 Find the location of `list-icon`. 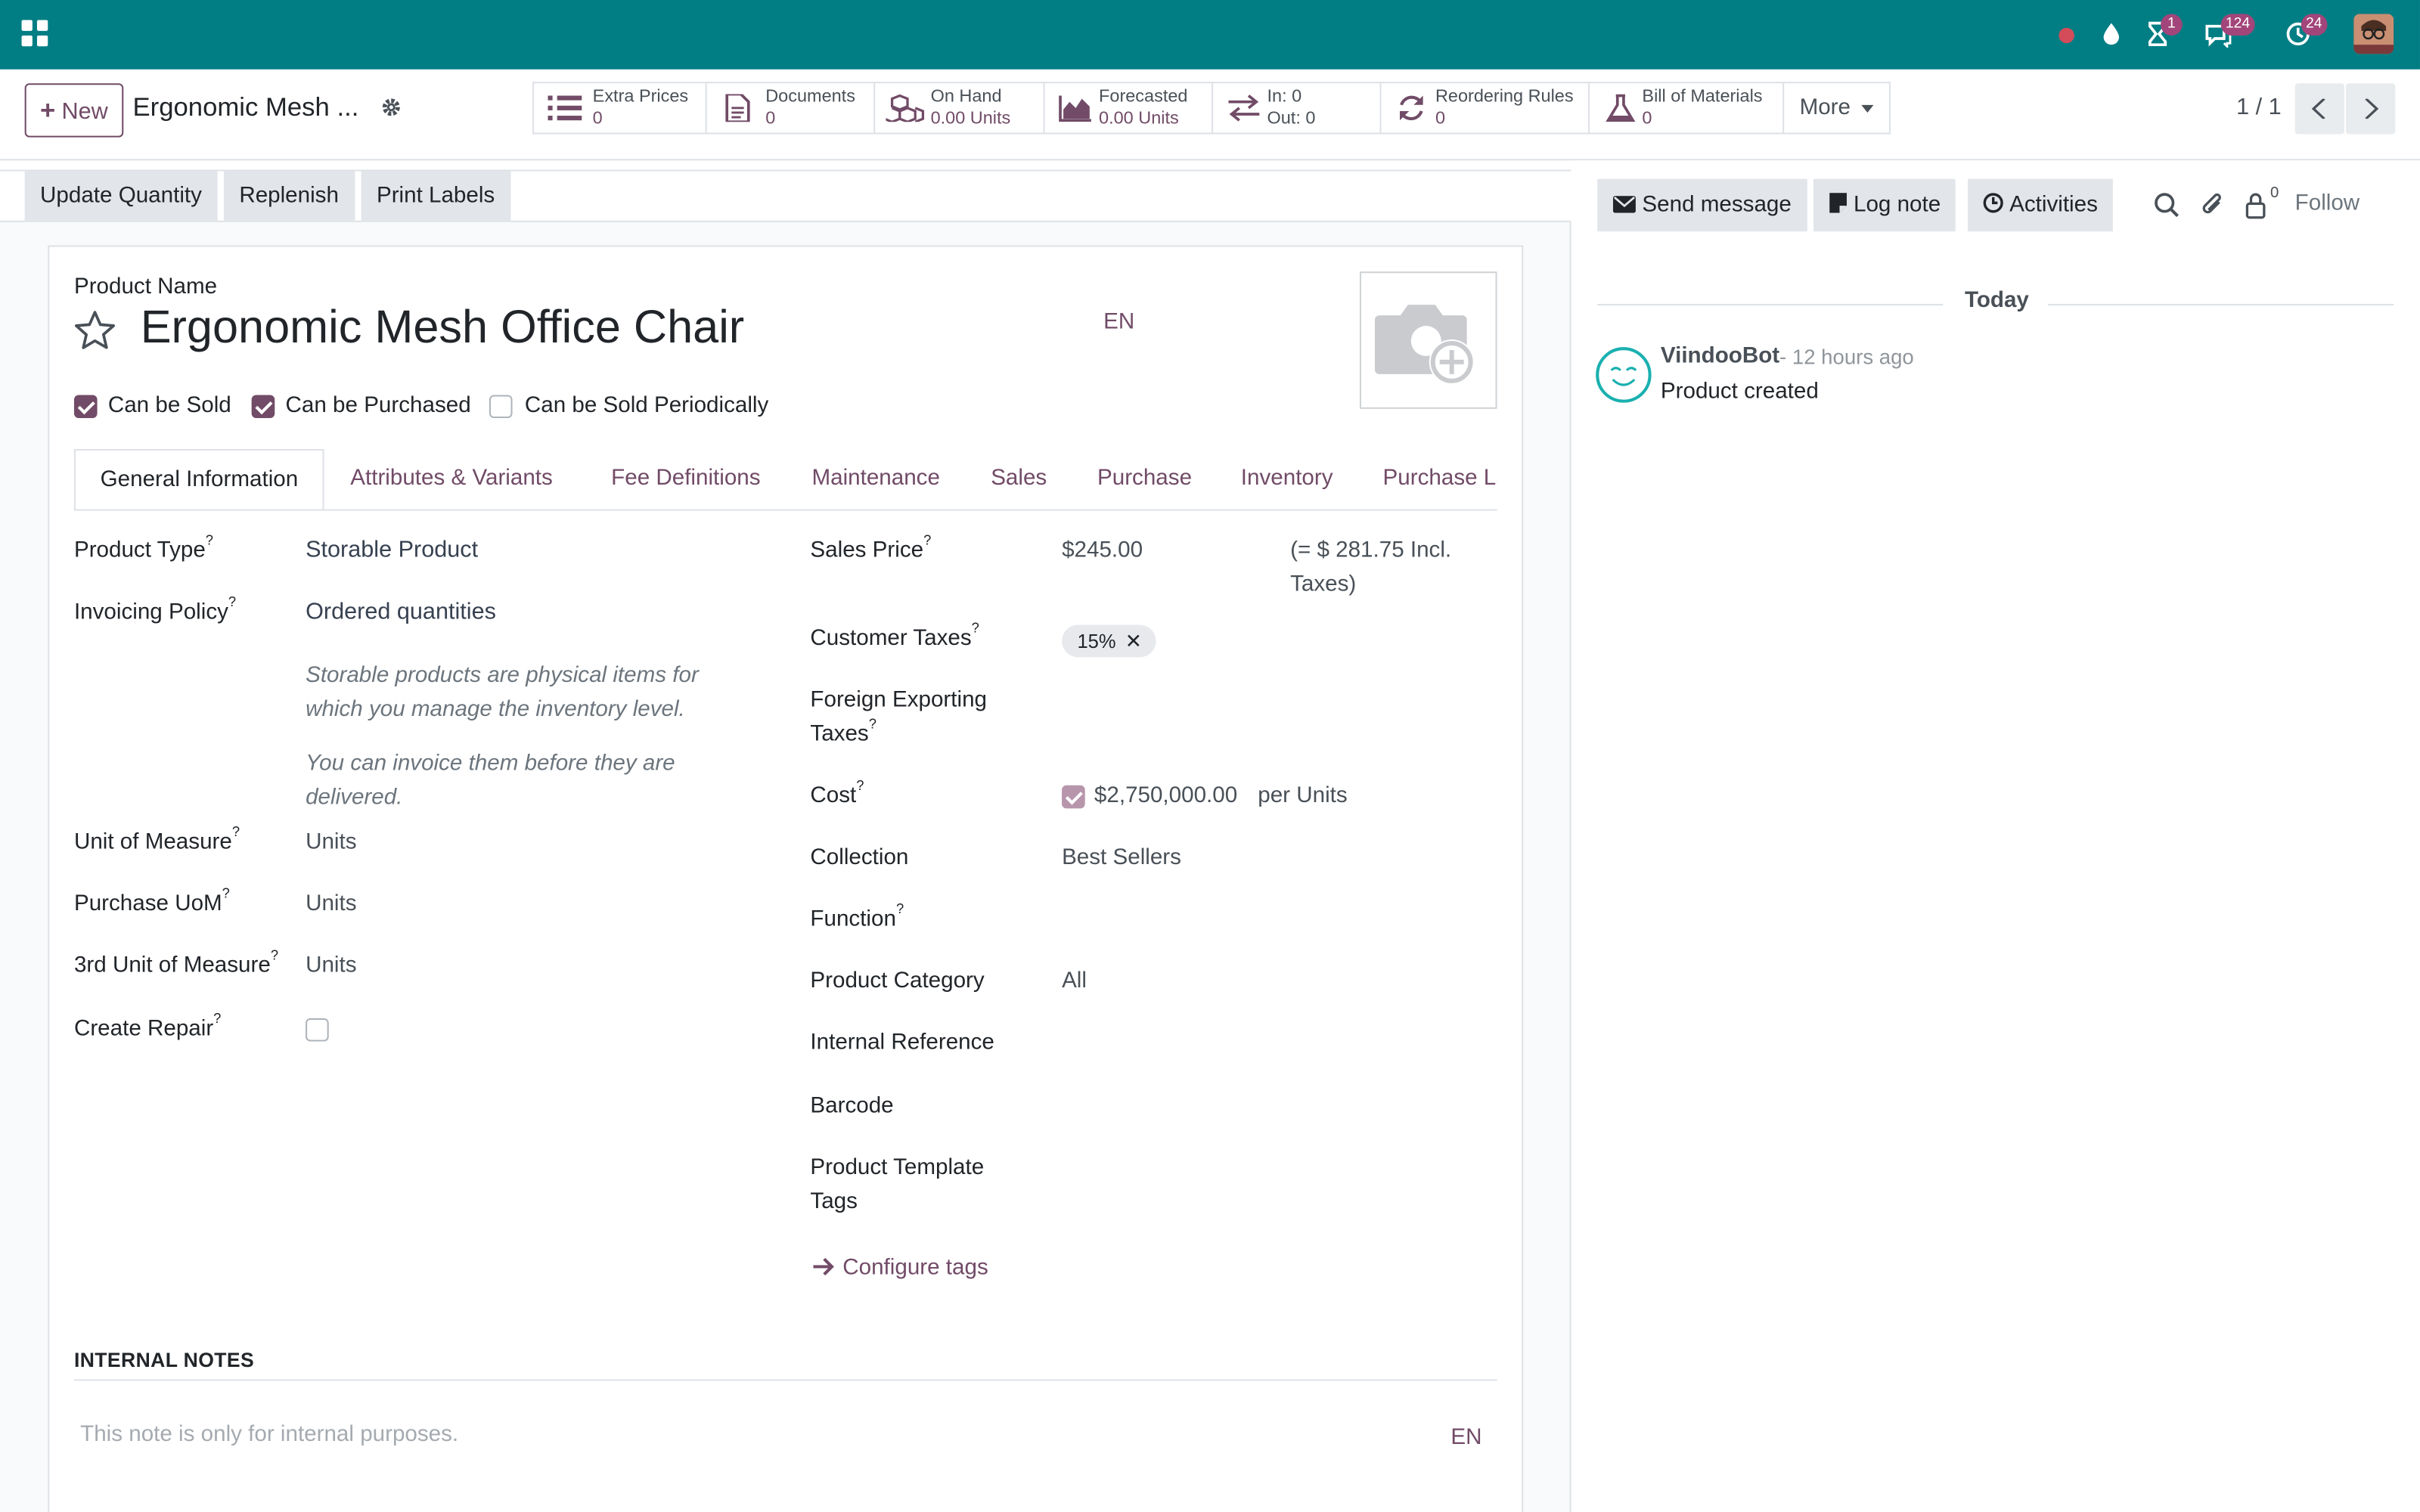

list-icon is located at coordinates (565, 108).